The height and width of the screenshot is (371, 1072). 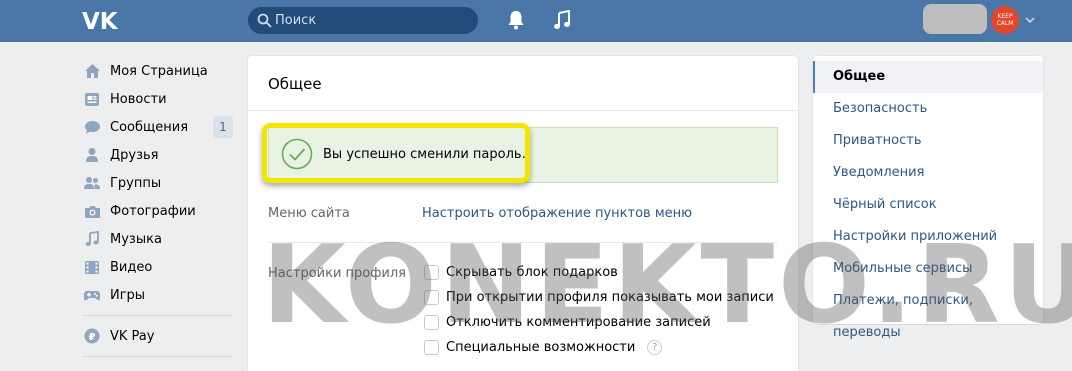 I want to click on sidebar-item-music: Музыка, so click(x=158, y=239).